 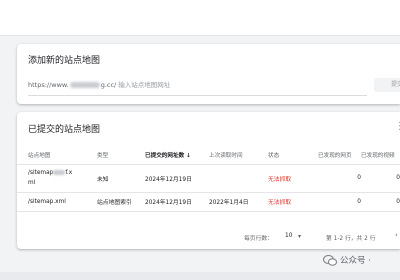 I want to click on last-read-date: 2022年1月4日, so click(x=238, y=202).